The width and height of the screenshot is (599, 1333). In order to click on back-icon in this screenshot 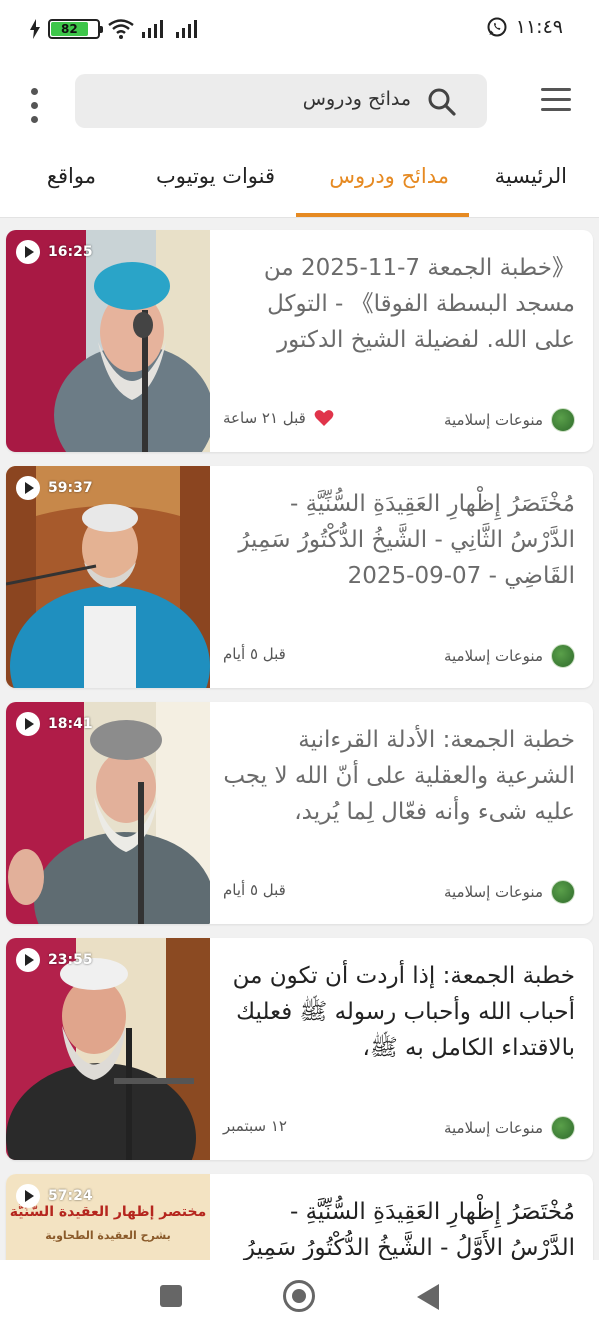, I will do `click(428, 1297)`.